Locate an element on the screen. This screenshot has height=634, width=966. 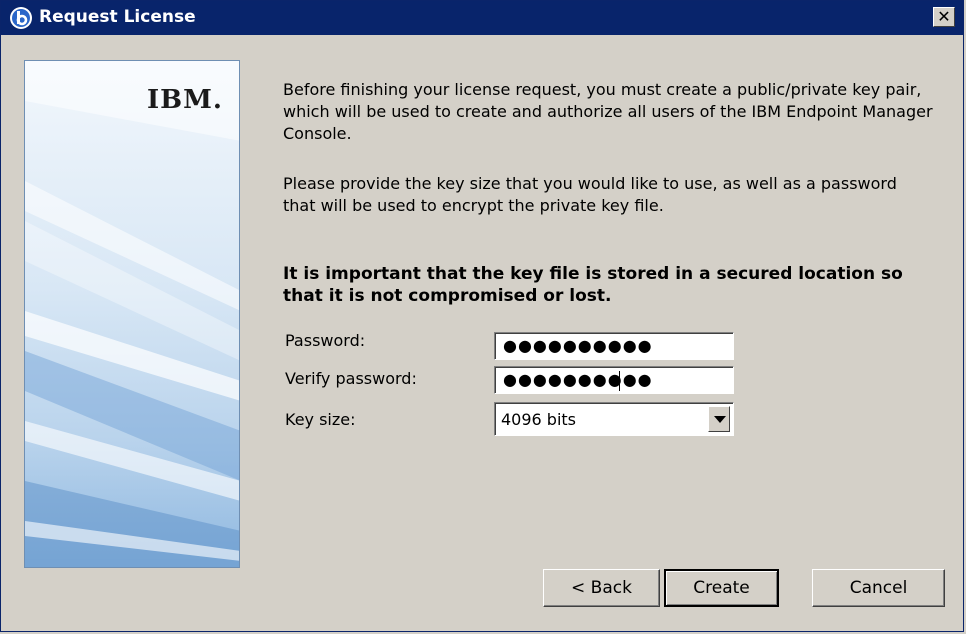
text-caret is located at coordinates (619, 381).